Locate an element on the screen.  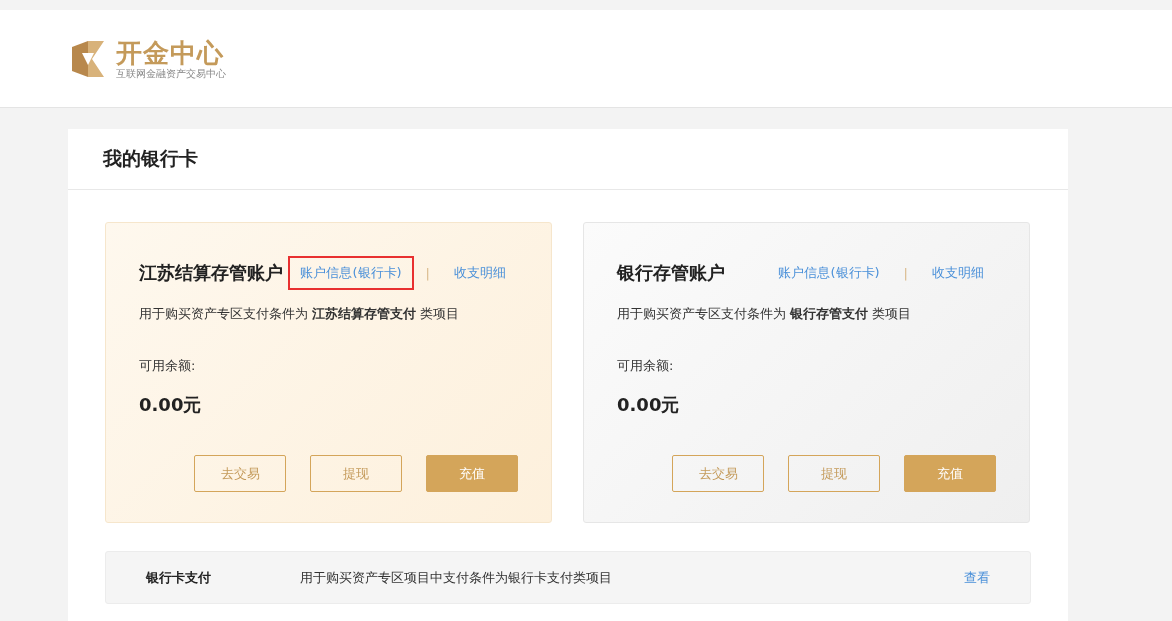
logo-title: 开金中心 is located at coordinates (170, 52).